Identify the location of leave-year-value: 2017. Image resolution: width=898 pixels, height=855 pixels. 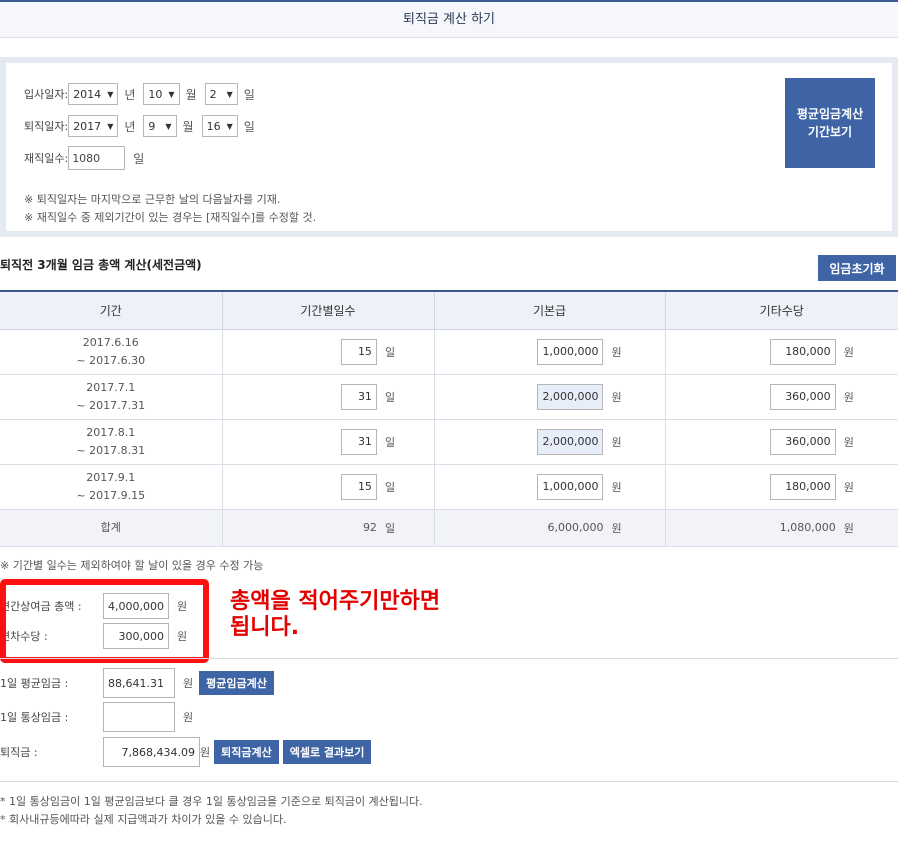
(87, 126).